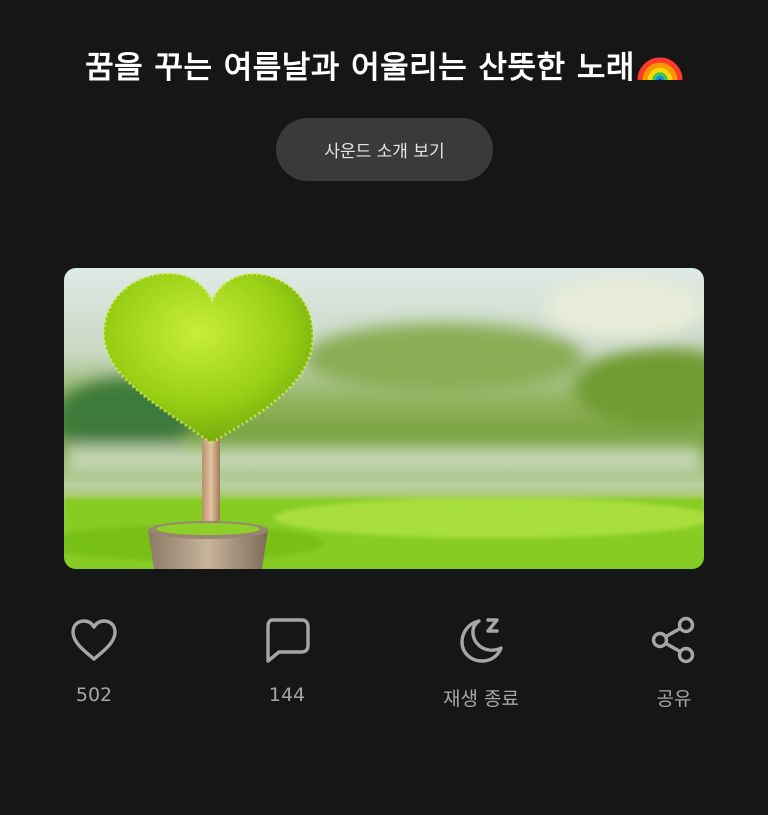 The height and width of the screenshot is (815, 768). Describe the element at coordinates (360, 68) in the screenshot. I see `title-text: 꿈을 꾸는 여름날과 어울리는 산뜻한 노래` at that location.